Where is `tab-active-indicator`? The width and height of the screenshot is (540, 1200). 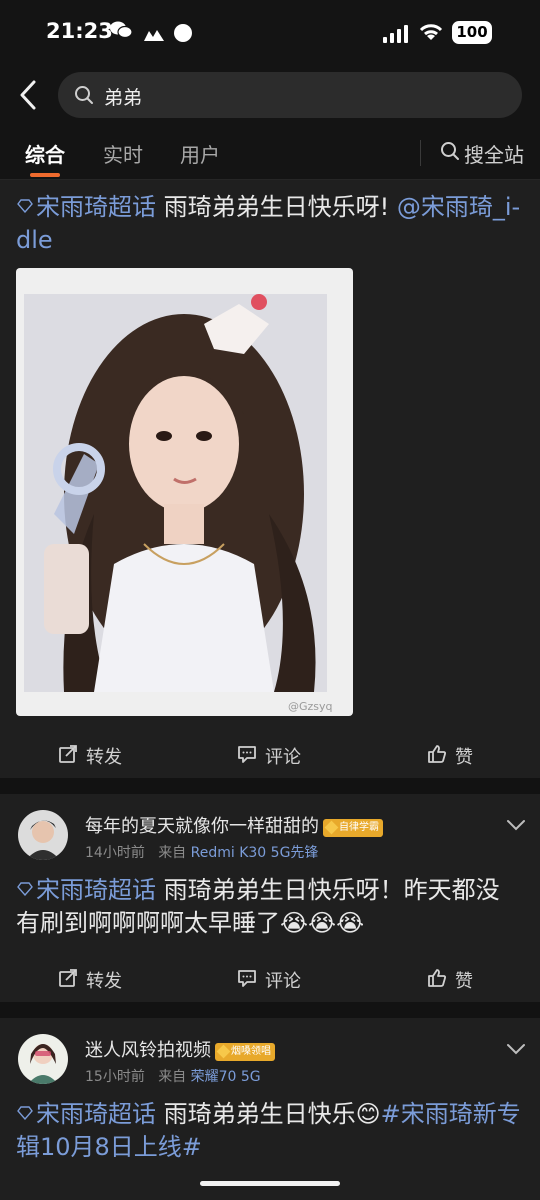 tab-active-indicator is located at coordinates (45, 175).